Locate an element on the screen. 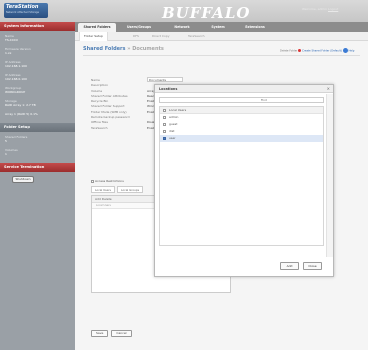 This screenshot has height=350, width=368. logo-subtitle: Network Attached Storage is located at coordinates (23, 12).